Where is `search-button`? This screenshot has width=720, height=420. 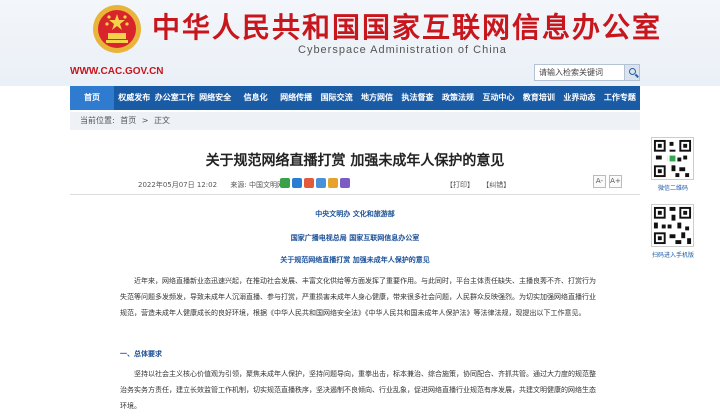 search-button is located at coordinates (632, 72).